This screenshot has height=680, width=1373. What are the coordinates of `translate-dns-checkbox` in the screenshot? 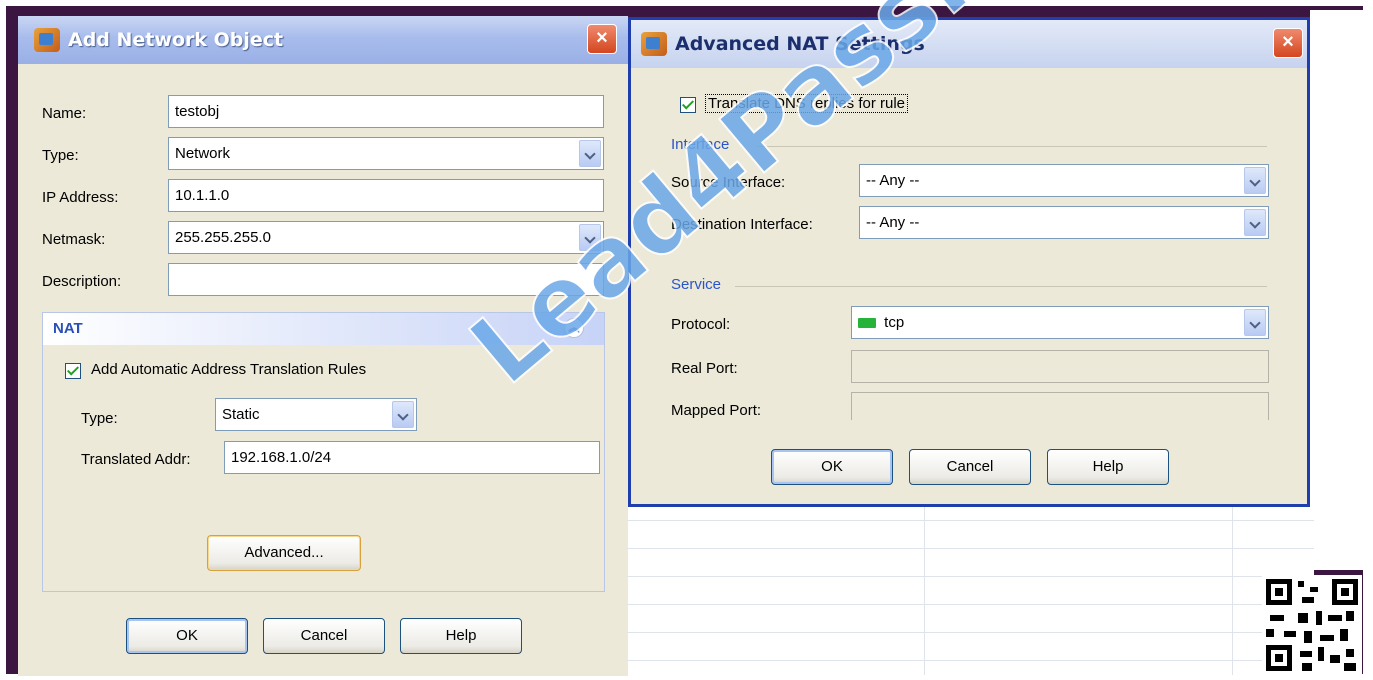 It's located at (688, 105).